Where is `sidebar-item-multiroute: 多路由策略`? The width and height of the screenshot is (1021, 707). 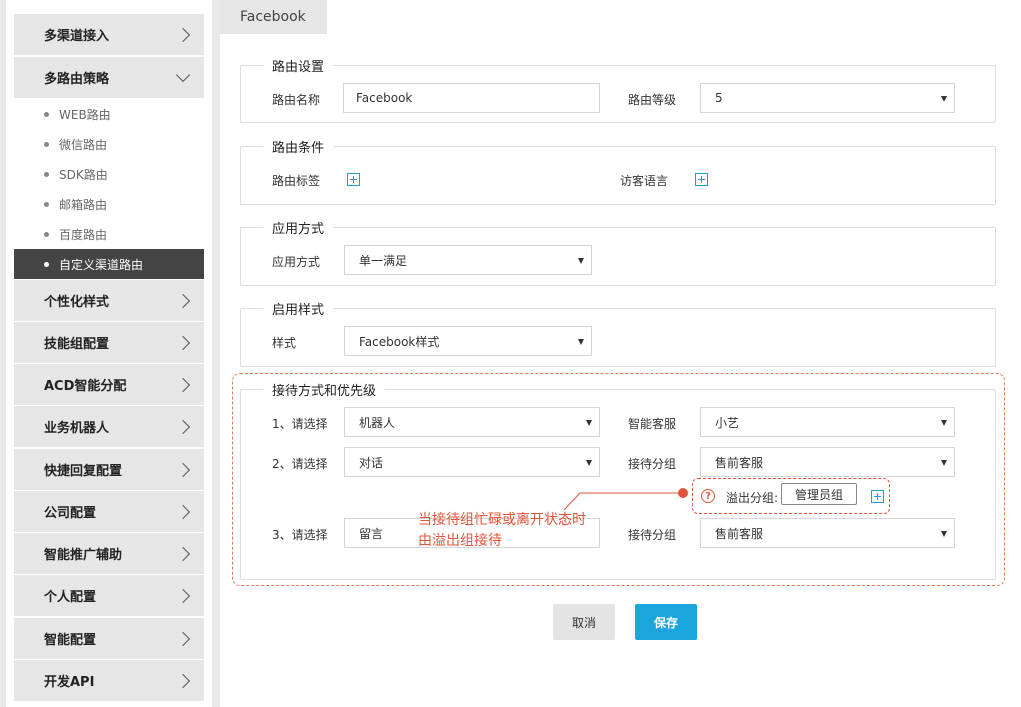 sidebar-item-multiroute: 多路由策略 is located at coordinates (109, 77).